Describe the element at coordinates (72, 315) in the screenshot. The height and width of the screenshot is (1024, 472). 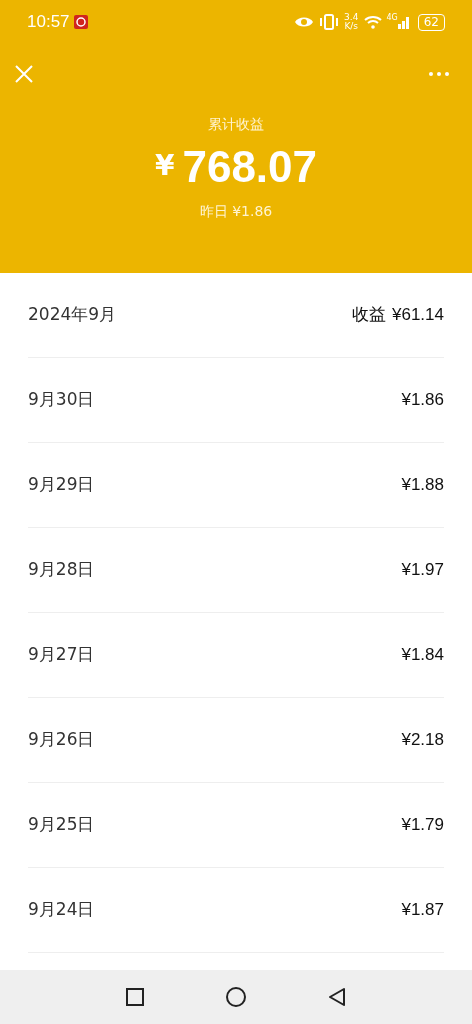
I see `month-label: 2024年9月` at that location.